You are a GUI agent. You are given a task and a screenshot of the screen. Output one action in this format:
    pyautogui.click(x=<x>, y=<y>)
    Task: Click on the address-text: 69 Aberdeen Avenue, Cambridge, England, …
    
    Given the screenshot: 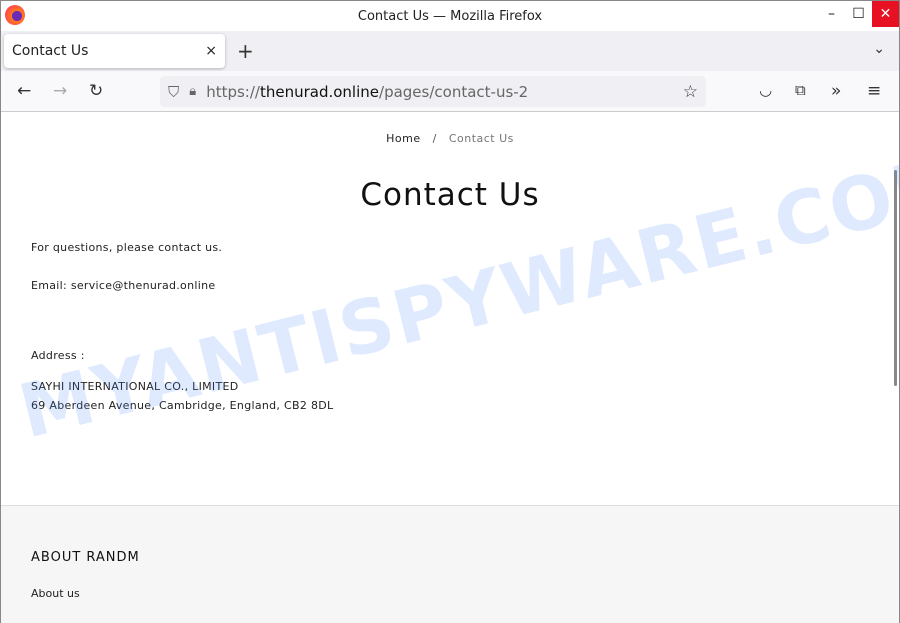 What is the action you would take?
    pyautogui.click(x=182, y=405)
    